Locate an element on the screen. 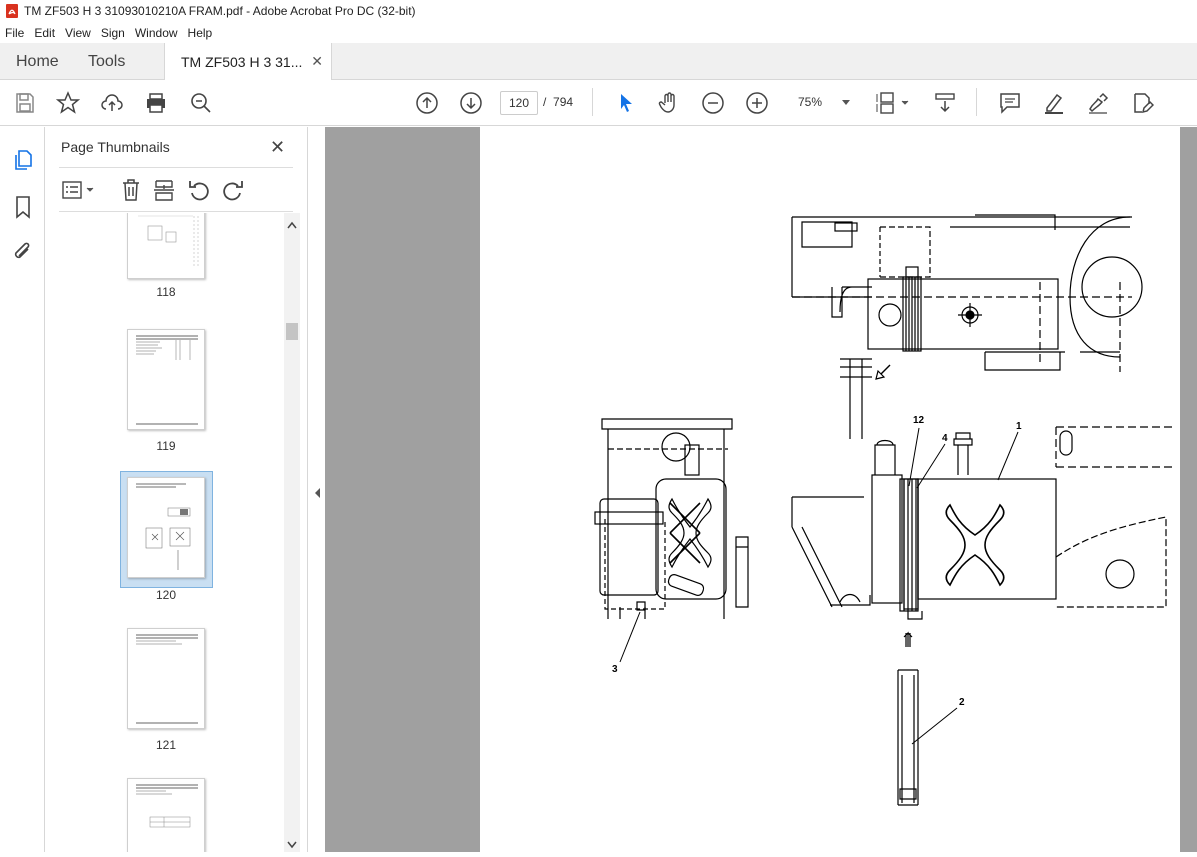 The height and width of the screenshot is (857, 1197). pdf-app-icon is located at coordinates (12, 11).